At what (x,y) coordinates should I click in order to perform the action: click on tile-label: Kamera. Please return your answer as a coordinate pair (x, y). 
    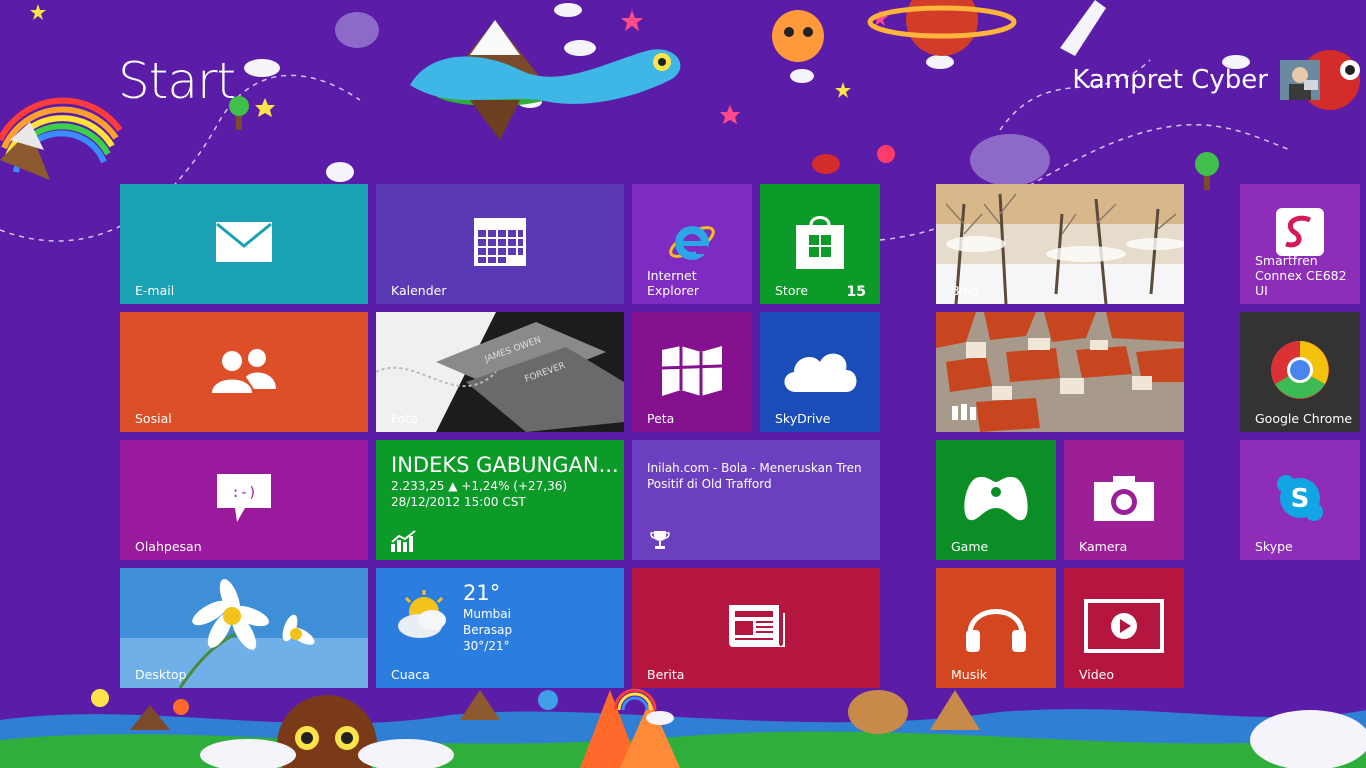
    Looking at the image, I should click on (1103, 546).